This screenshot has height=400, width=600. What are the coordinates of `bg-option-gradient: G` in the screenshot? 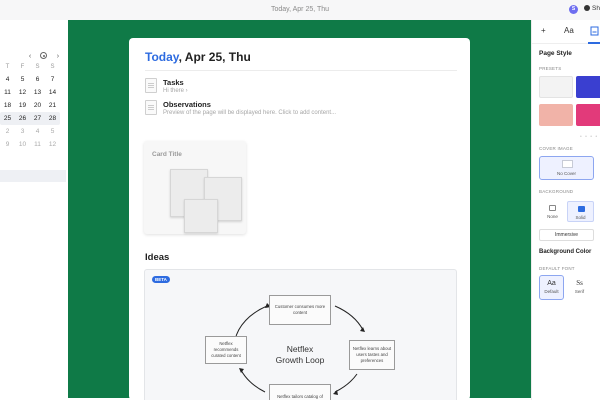 It's located at (597, 211).